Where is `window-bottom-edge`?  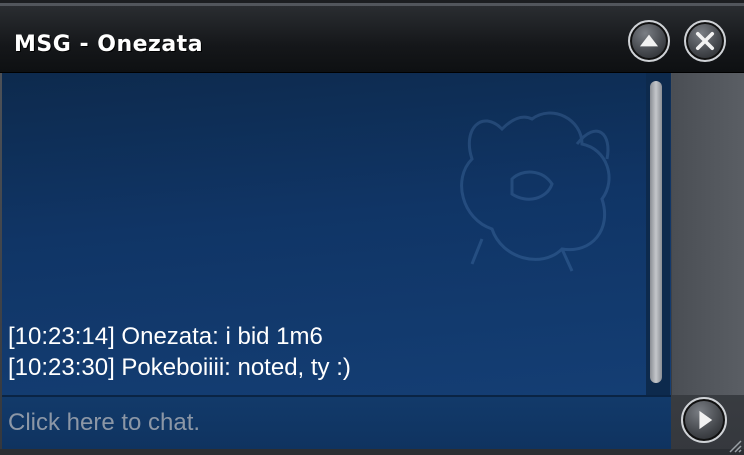
window-bottom-edge is located at coordinates (372, 452).